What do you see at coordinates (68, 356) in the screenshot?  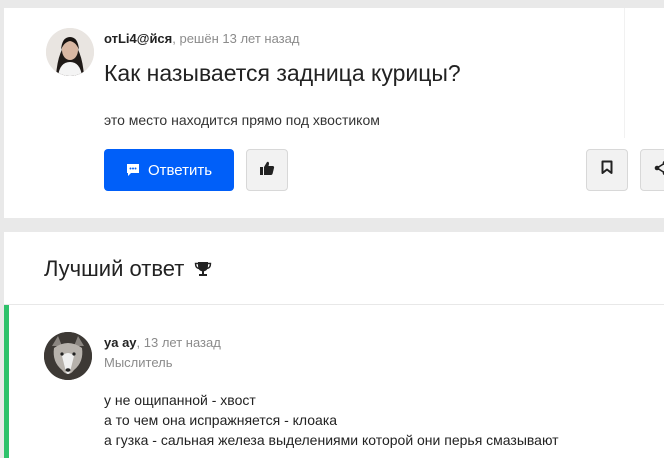 I see `answer-author-avatar` at bounding box center [68, 356].